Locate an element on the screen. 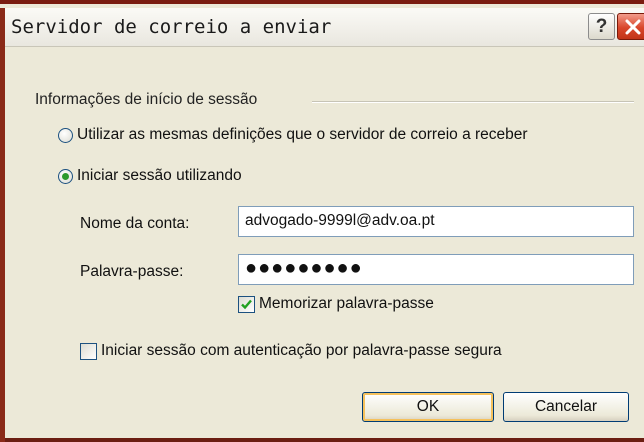  window-border is located at coordinates (2, 225).